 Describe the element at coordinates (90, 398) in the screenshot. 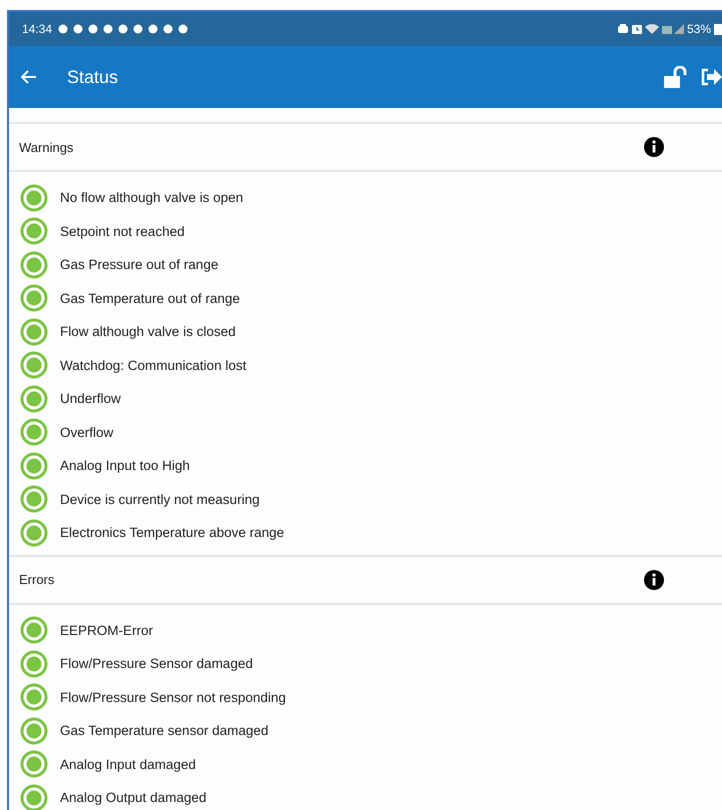

I see `status-label: Underflow` at that location.